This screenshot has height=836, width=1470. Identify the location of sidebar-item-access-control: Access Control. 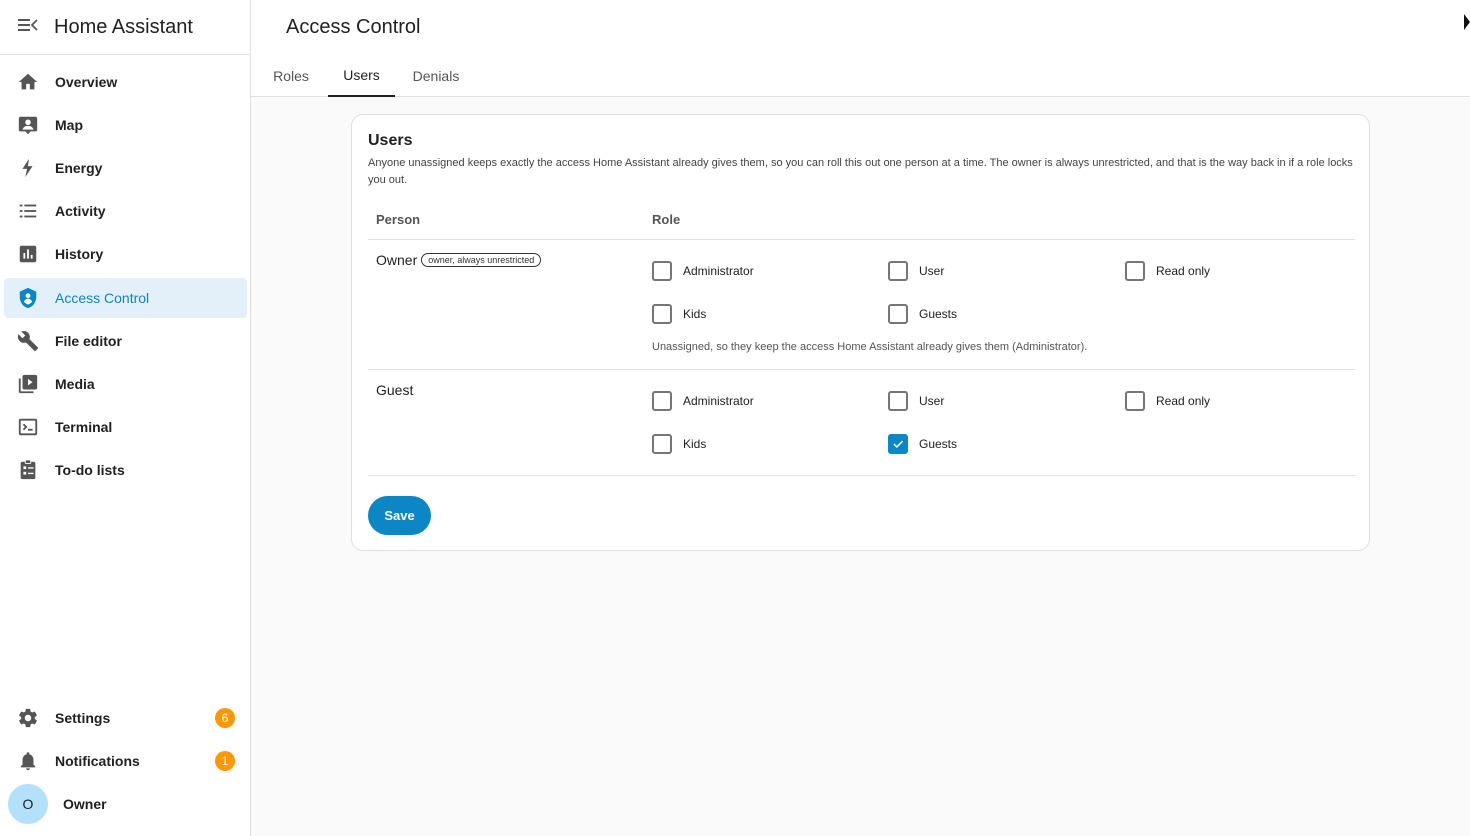
(125, 298).